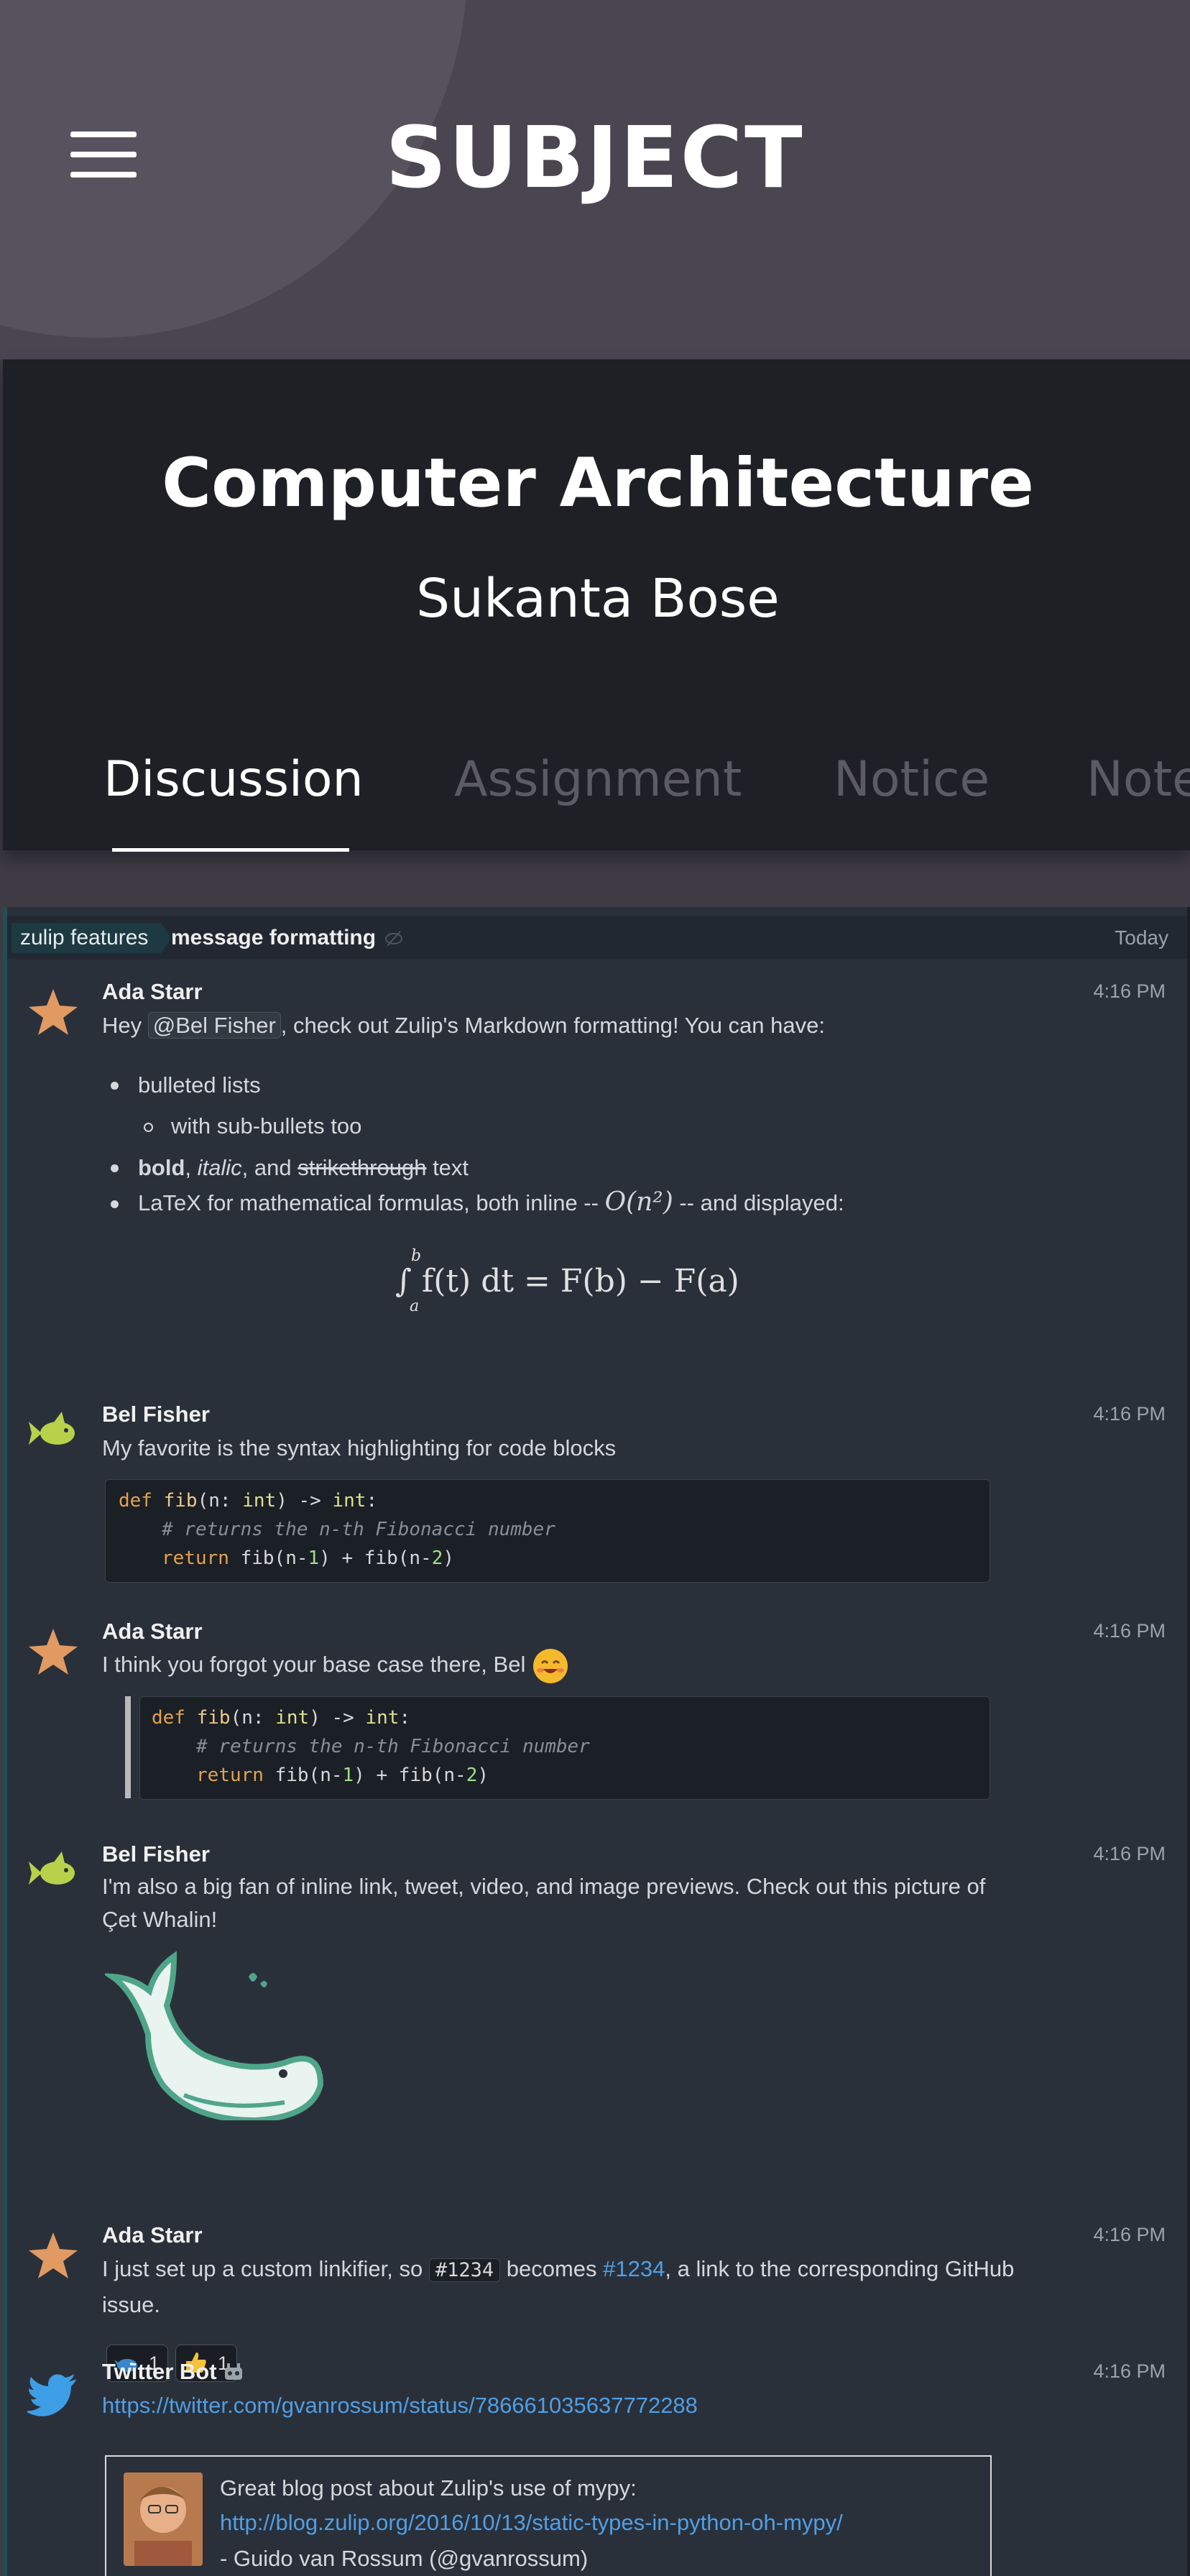 The height and width of the screenshot is (2576, 1190). What do you see at coordinates (447, 1167) in the screenshot?
I see `text-span: text` at bounding box center [447, 1167].